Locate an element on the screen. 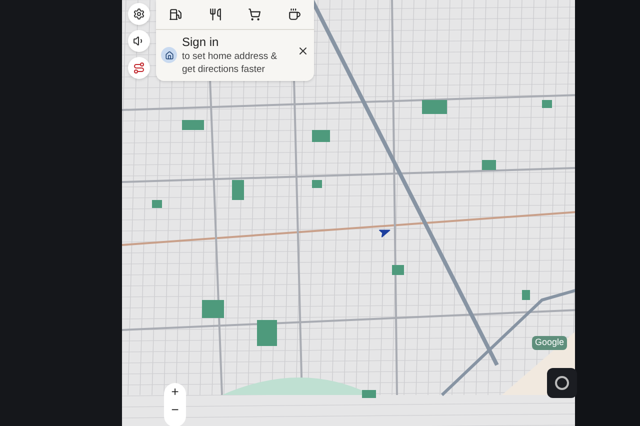  ring-icon is located at coordinates (562, 383).